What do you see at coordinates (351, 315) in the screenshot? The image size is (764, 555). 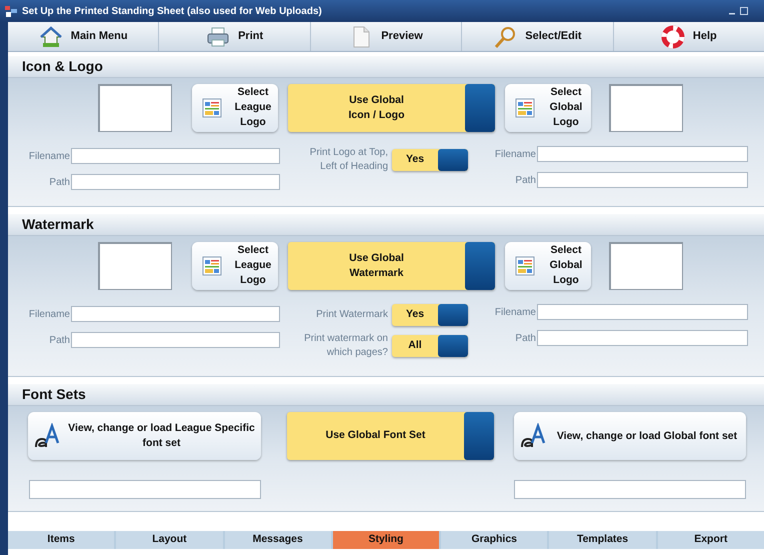 I see `option-label: Print Watermark` at bounding box center [351, 315].